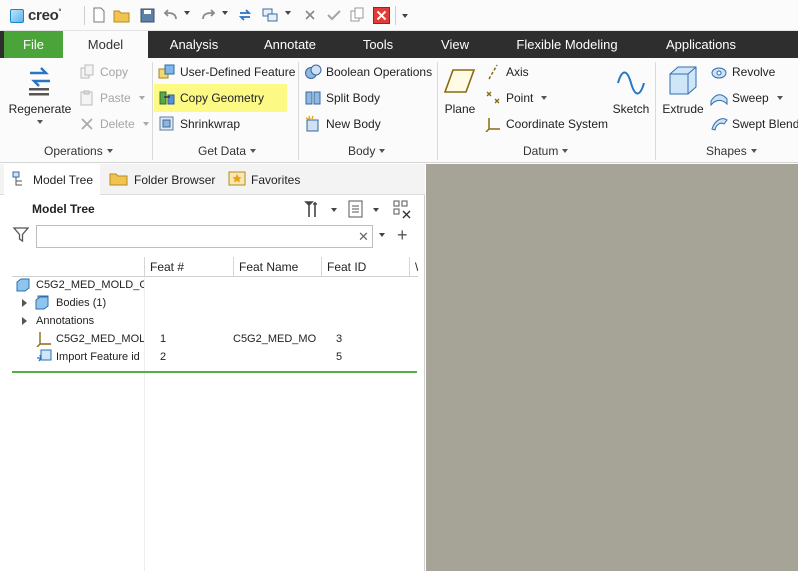 The height and width of the screenshot is (571, 798). I want to click on model-tree-search-input, so click(204, 236).